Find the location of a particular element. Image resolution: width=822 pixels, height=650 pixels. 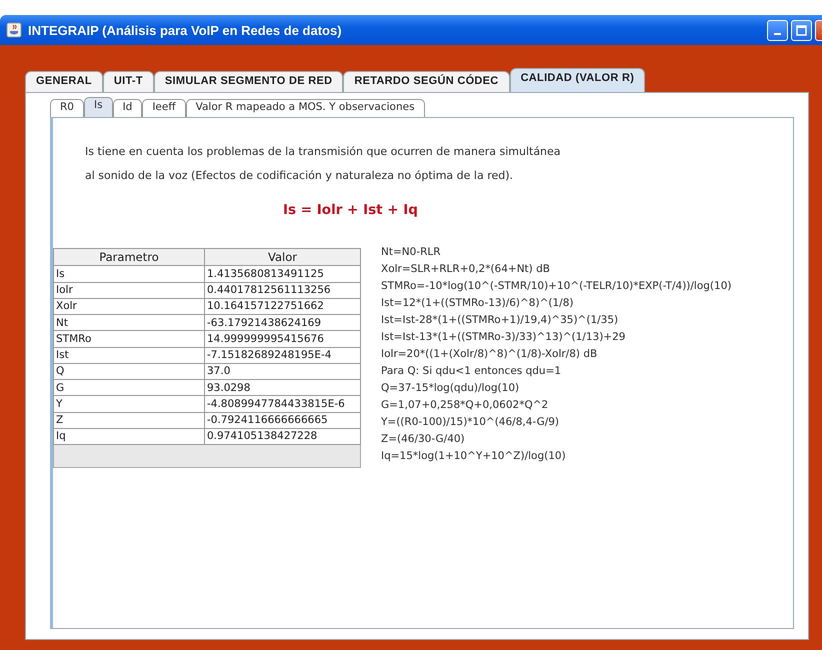

subtab: Id is located at coordinates (127, 108).